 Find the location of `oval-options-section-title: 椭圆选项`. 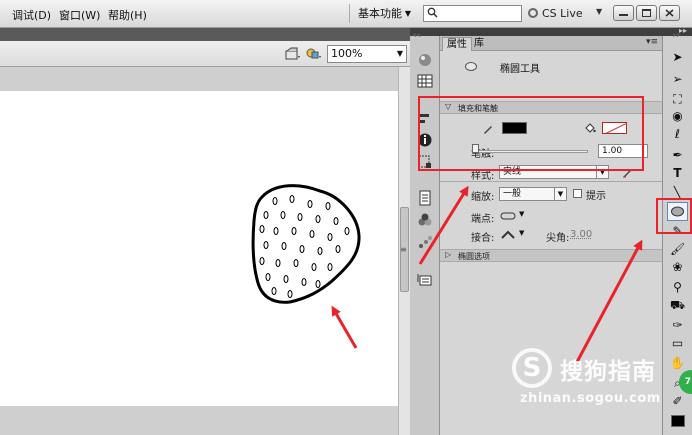

oval-options-section-title: 椭圆选项 is located at coordinates (474, 256).